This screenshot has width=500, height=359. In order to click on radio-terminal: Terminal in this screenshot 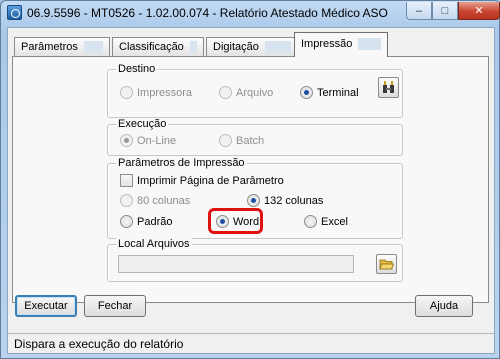, I will do `click(329, 92)`.